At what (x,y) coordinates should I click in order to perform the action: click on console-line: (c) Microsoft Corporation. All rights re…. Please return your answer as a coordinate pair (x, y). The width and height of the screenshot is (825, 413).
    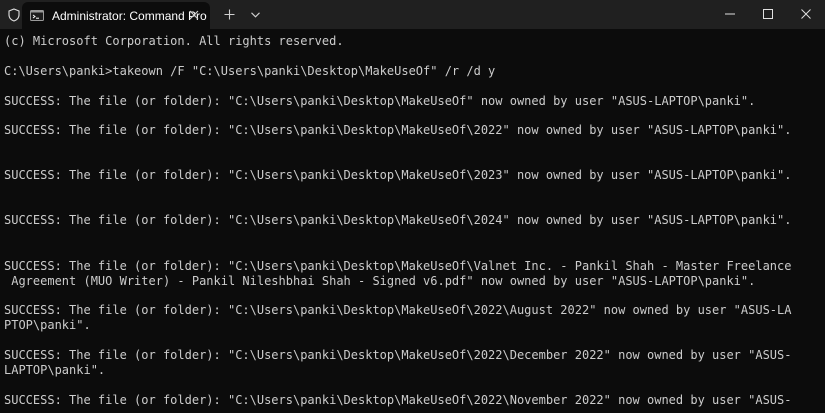
    Looking at the image, I should click on (174, 41).